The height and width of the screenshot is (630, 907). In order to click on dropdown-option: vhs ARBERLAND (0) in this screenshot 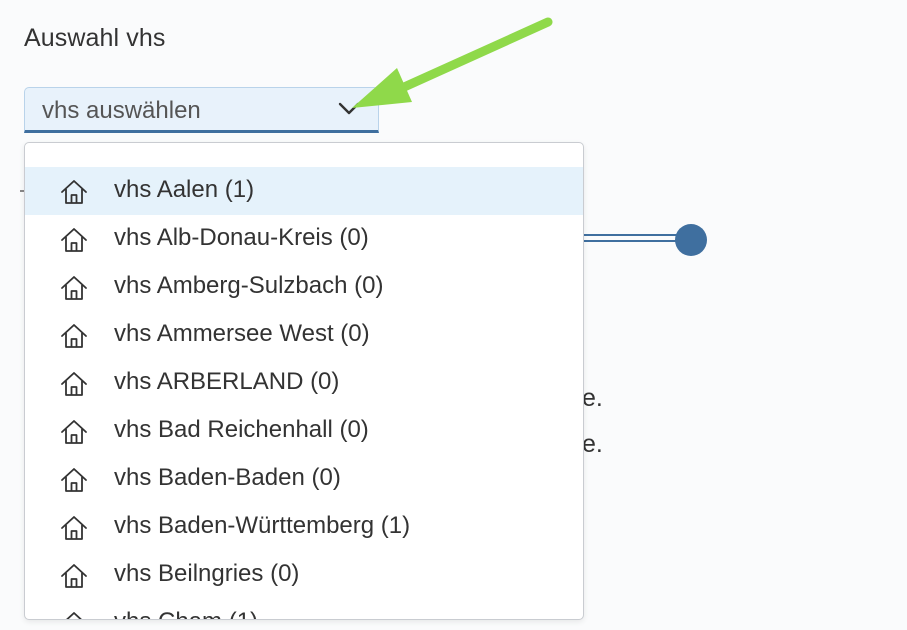, I will do `click(304, 383)`.